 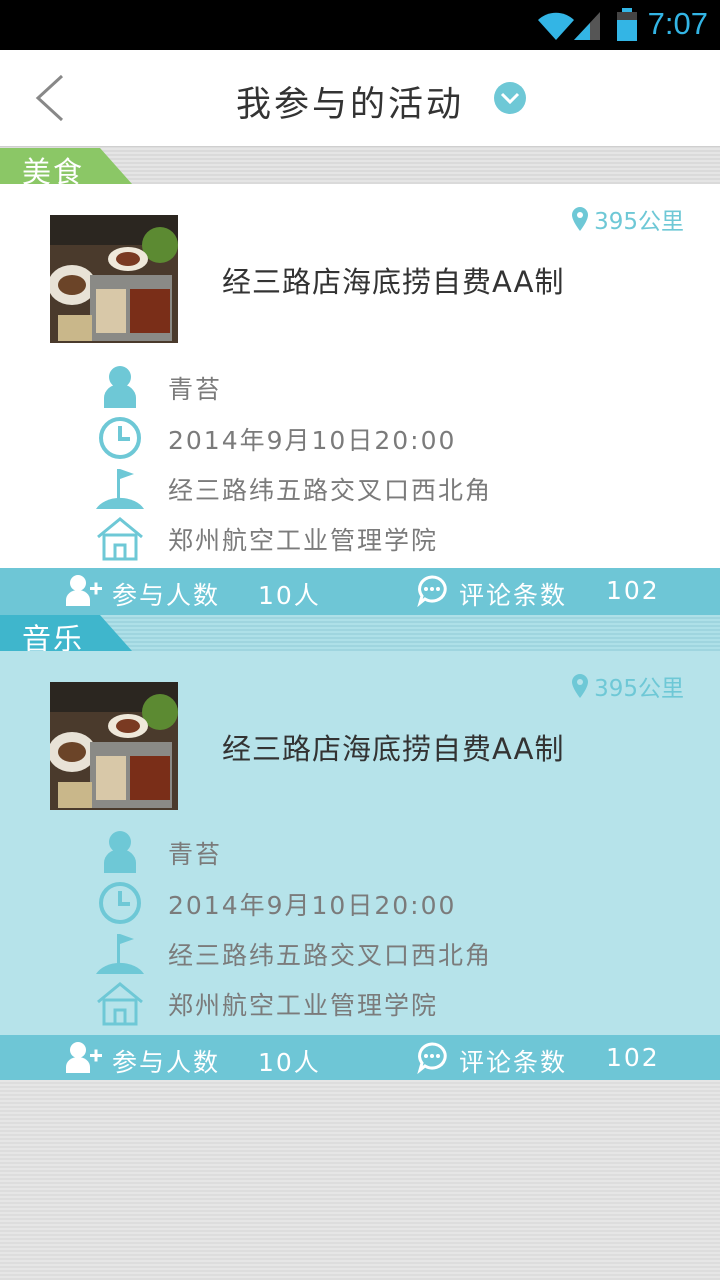 I want to click on category-bar: 音乐, so click(x=360, y=635).